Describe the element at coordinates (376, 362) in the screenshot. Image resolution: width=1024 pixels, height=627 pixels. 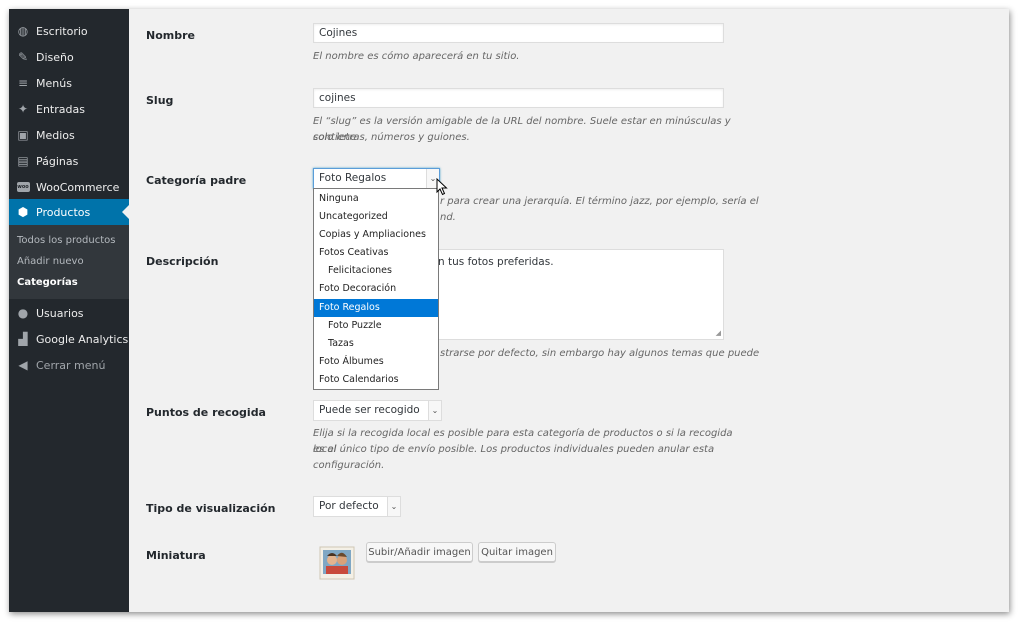
I see `option-foto-albumes: Foto Álbumes` at that location.